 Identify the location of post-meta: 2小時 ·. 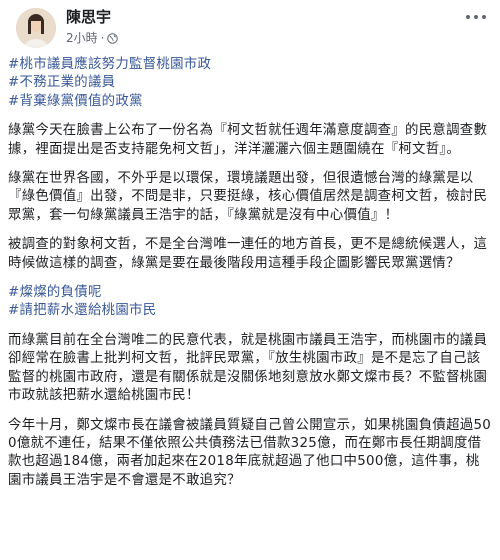
(92, 38).